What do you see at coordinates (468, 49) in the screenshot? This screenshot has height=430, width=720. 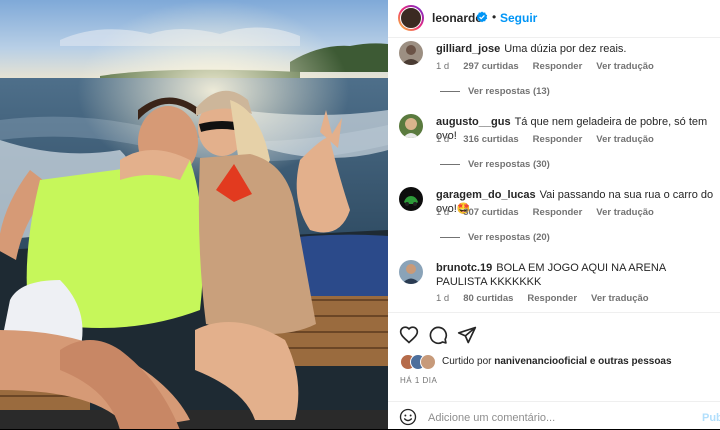 I see `comment-username: gilliard_jose` at bounding box center [468, 49].